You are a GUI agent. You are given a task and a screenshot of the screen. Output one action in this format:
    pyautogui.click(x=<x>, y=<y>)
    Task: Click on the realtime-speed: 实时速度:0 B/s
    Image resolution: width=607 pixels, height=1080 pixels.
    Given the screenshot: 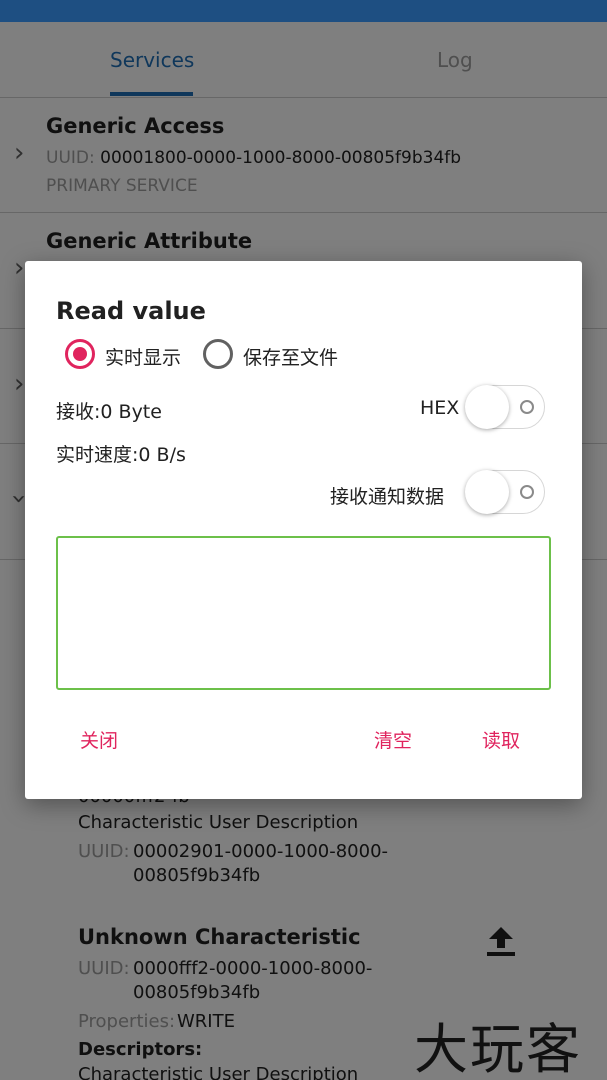 What is the action you would take?
    pyautogui.click(x=121, y=455)
    